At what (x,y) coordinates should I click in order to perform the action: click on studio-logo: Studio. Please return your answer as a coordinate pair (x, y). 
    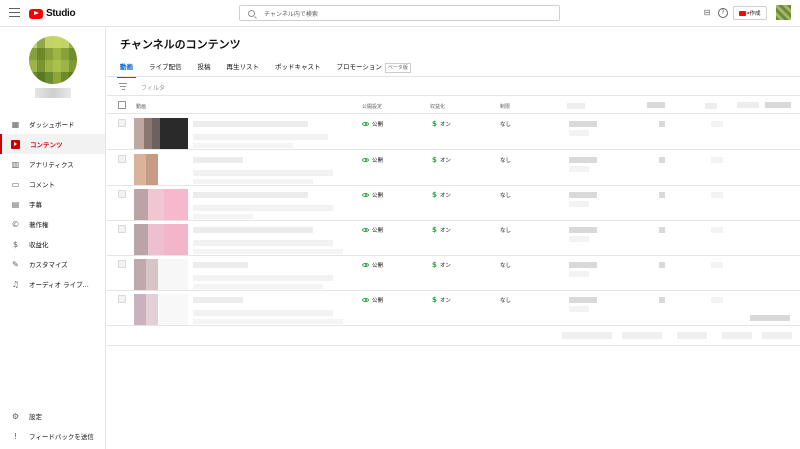
    Looking at the image, I should click on (52, 13).